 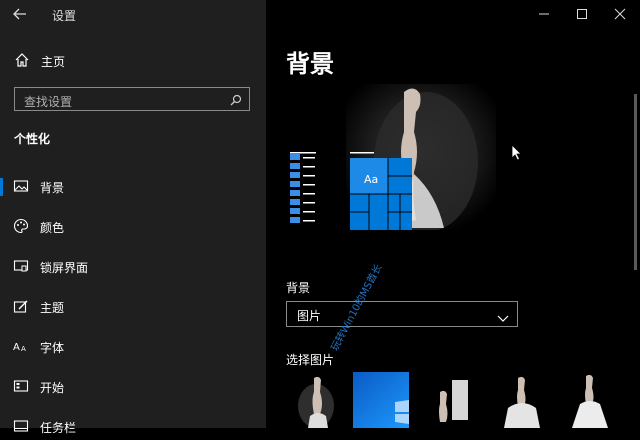 What do you see at coordinates (21, 386) in the screenshot?
I see `start-icon` at bounding box center [21, 386].